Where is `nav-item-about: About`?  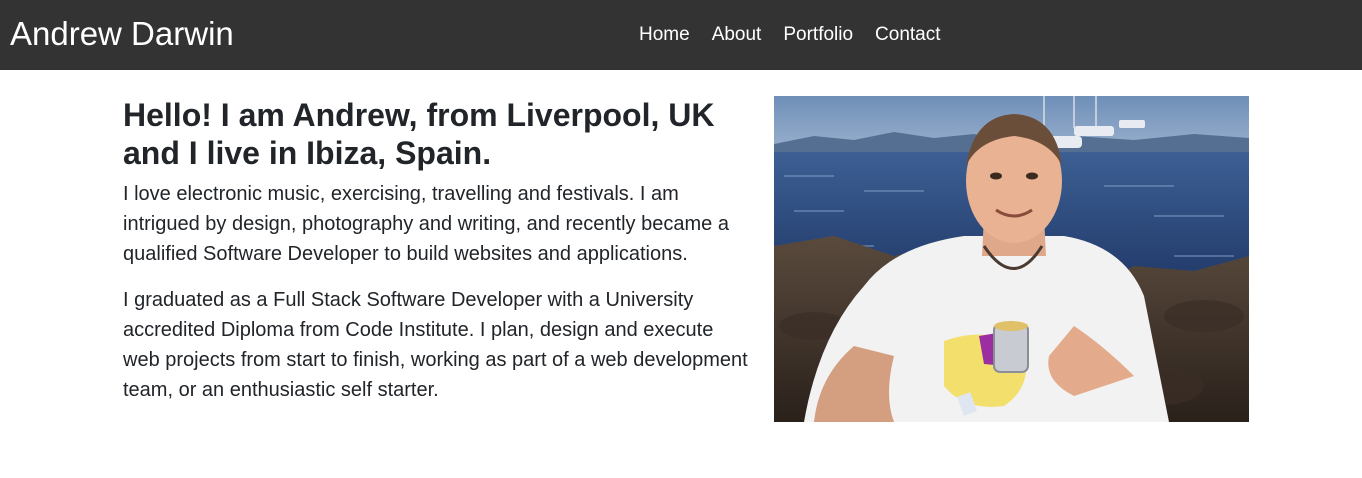
nav-item-about: About is located at coordinates (737, 35).